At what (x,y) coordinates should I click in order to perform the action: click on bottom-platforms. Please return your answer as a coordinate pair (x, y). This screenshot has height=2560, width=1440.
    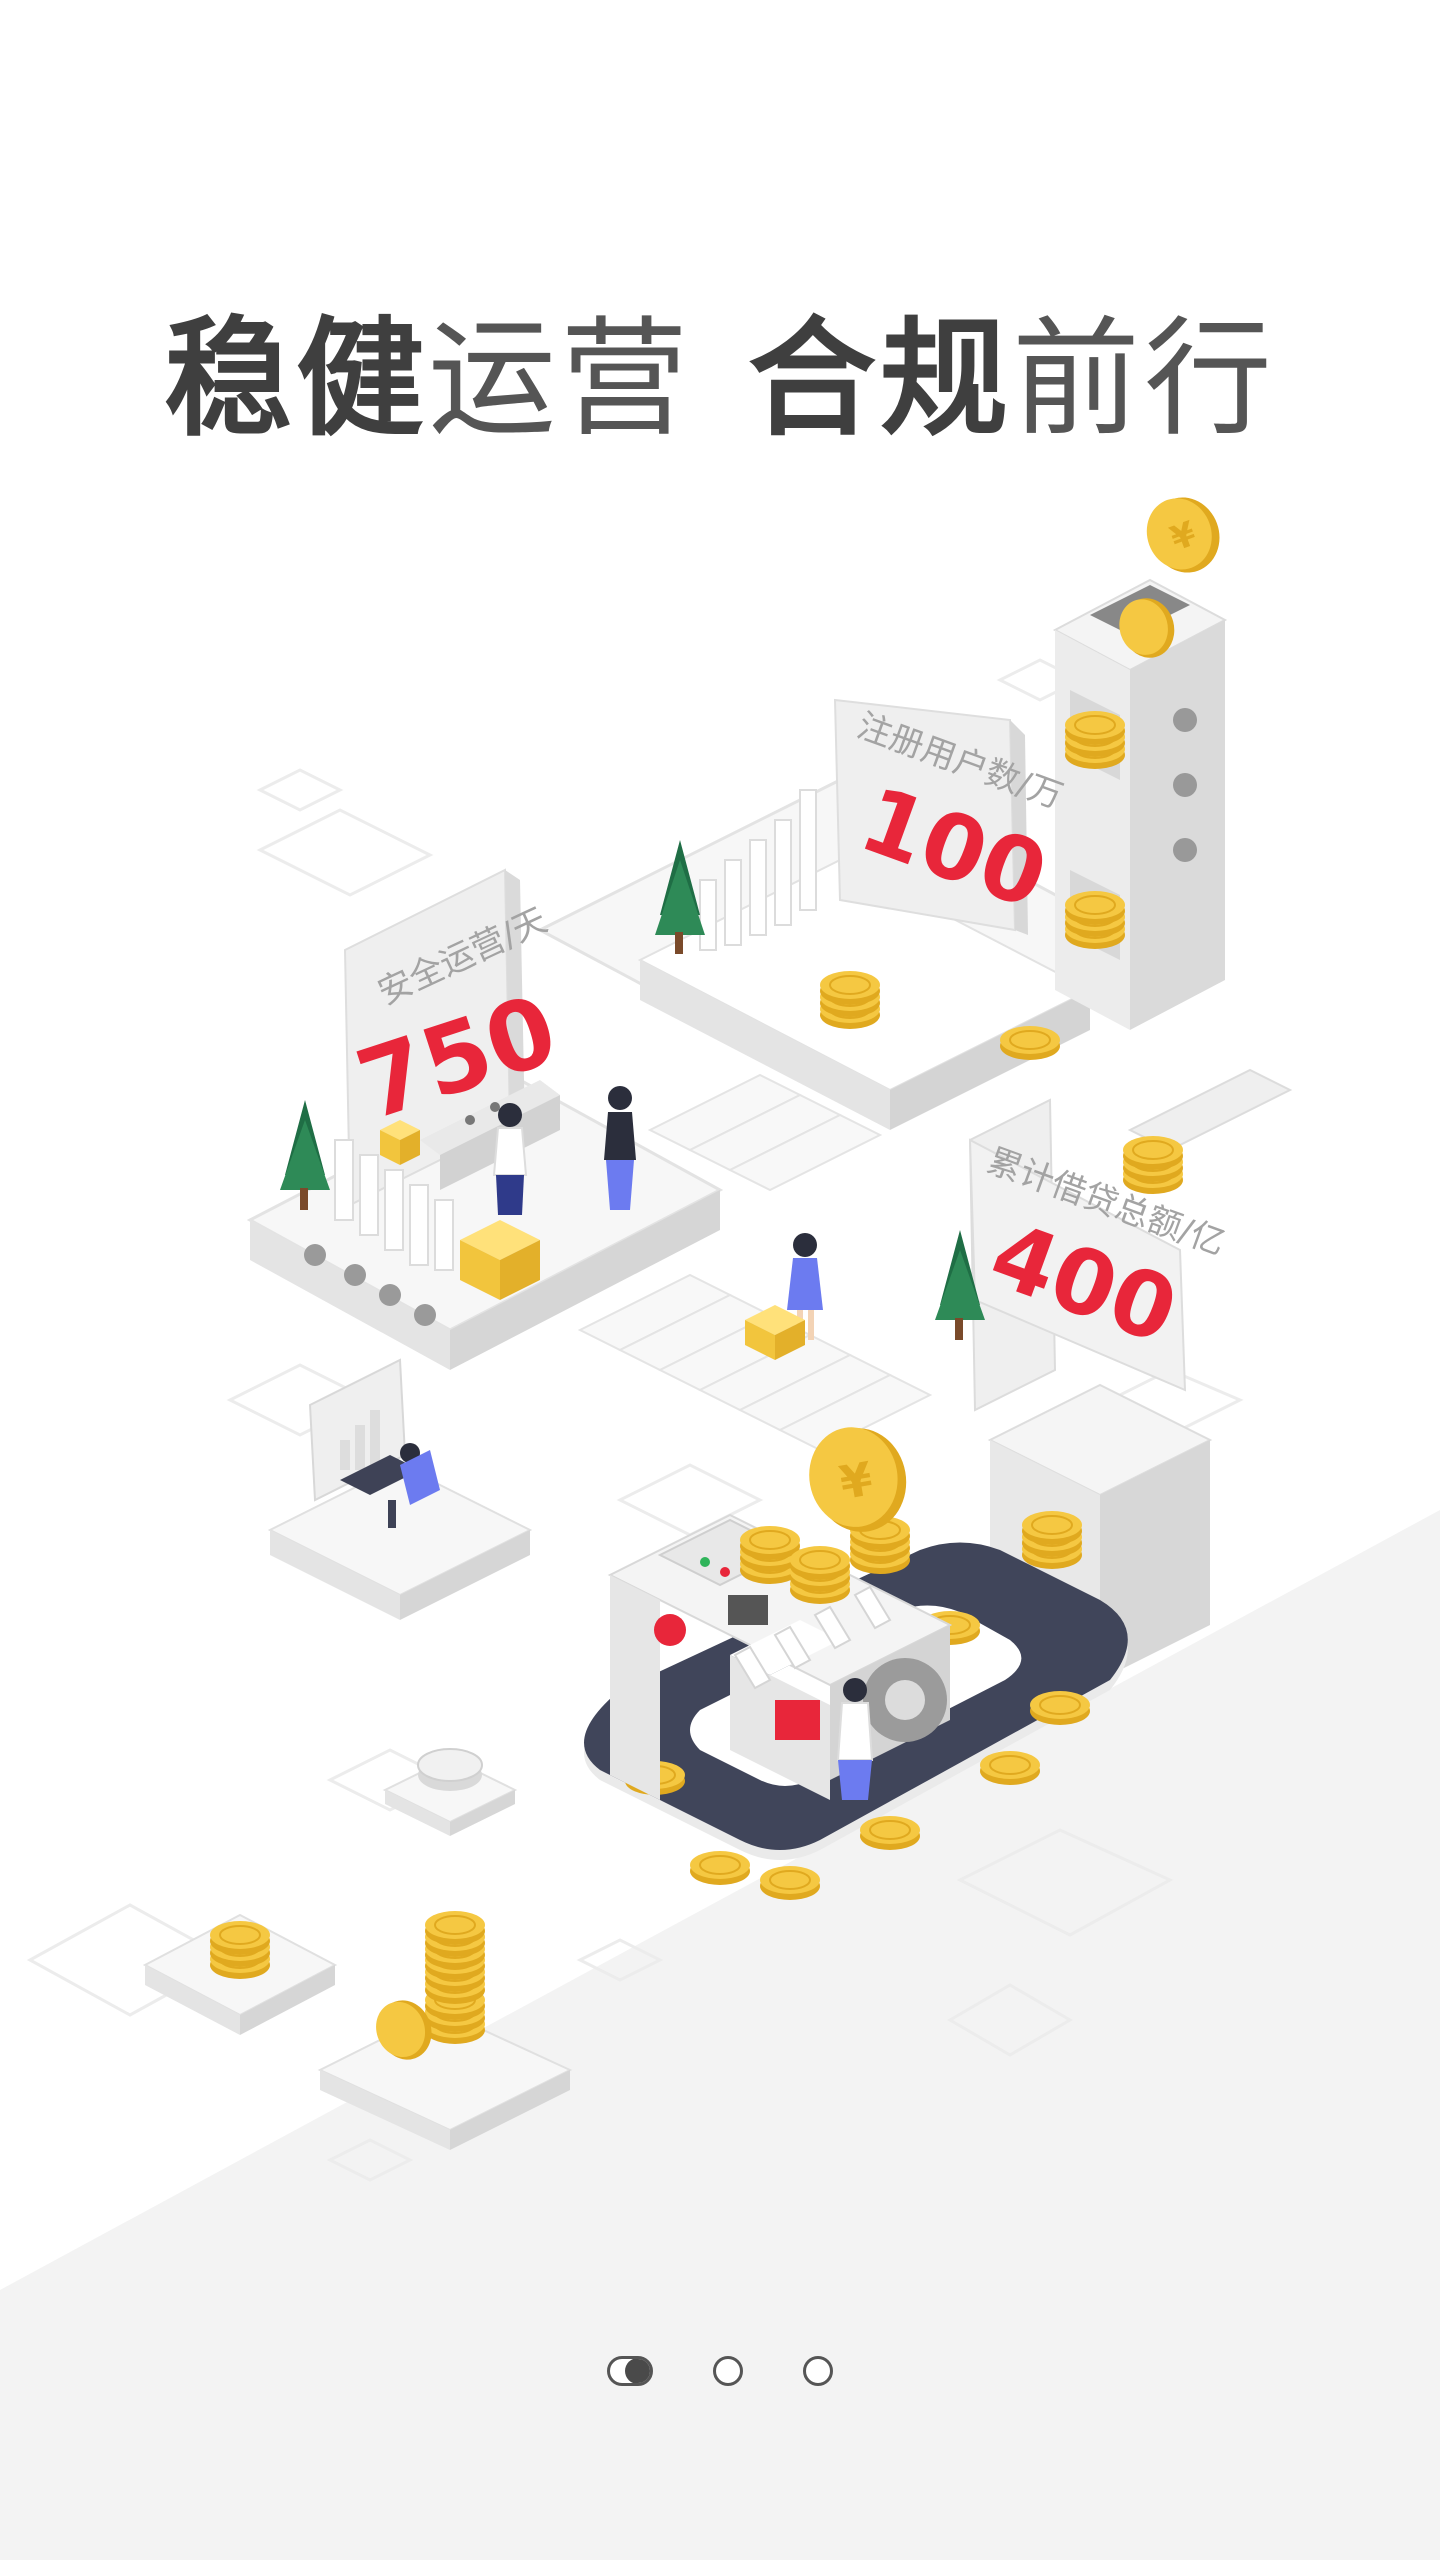
    Looking at the image, I should click on (357, 1949).